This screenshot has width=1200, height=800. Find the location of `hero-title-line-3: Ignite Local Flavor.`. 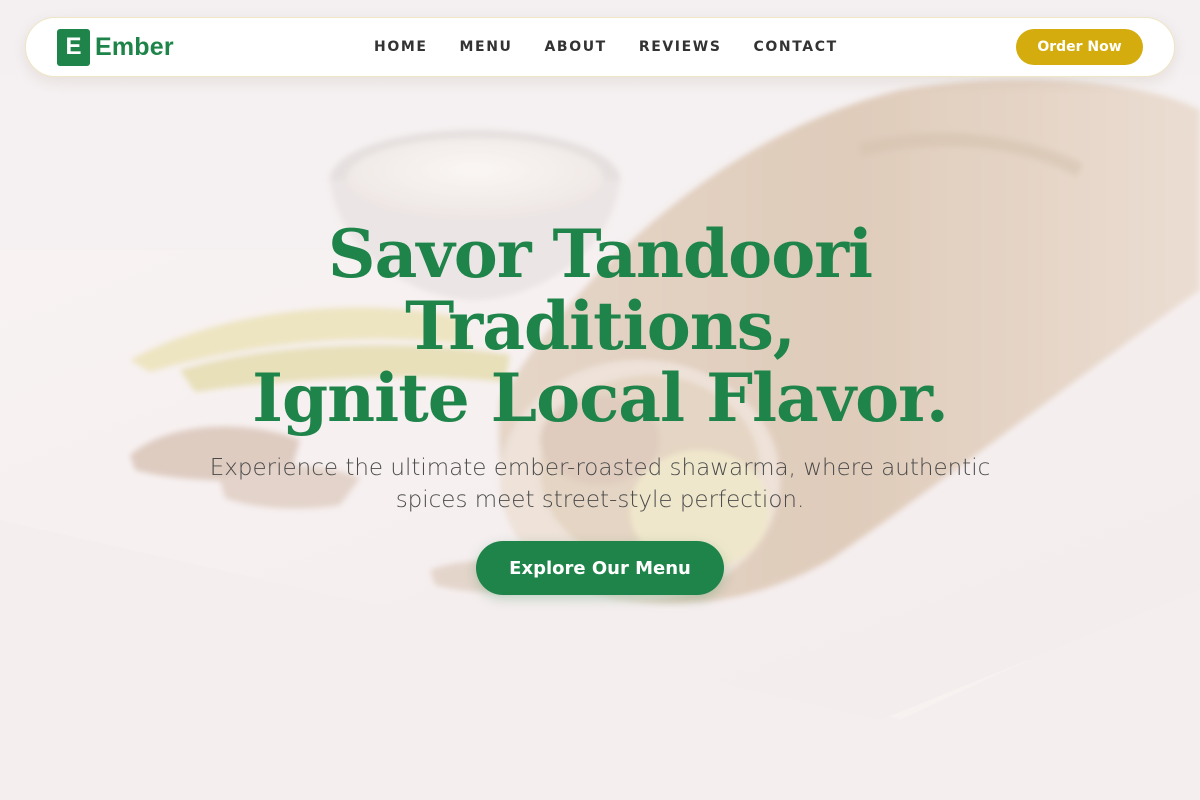

hero-title-line-3: Ignite Local Flavor. is located at coordinates (600, 398).